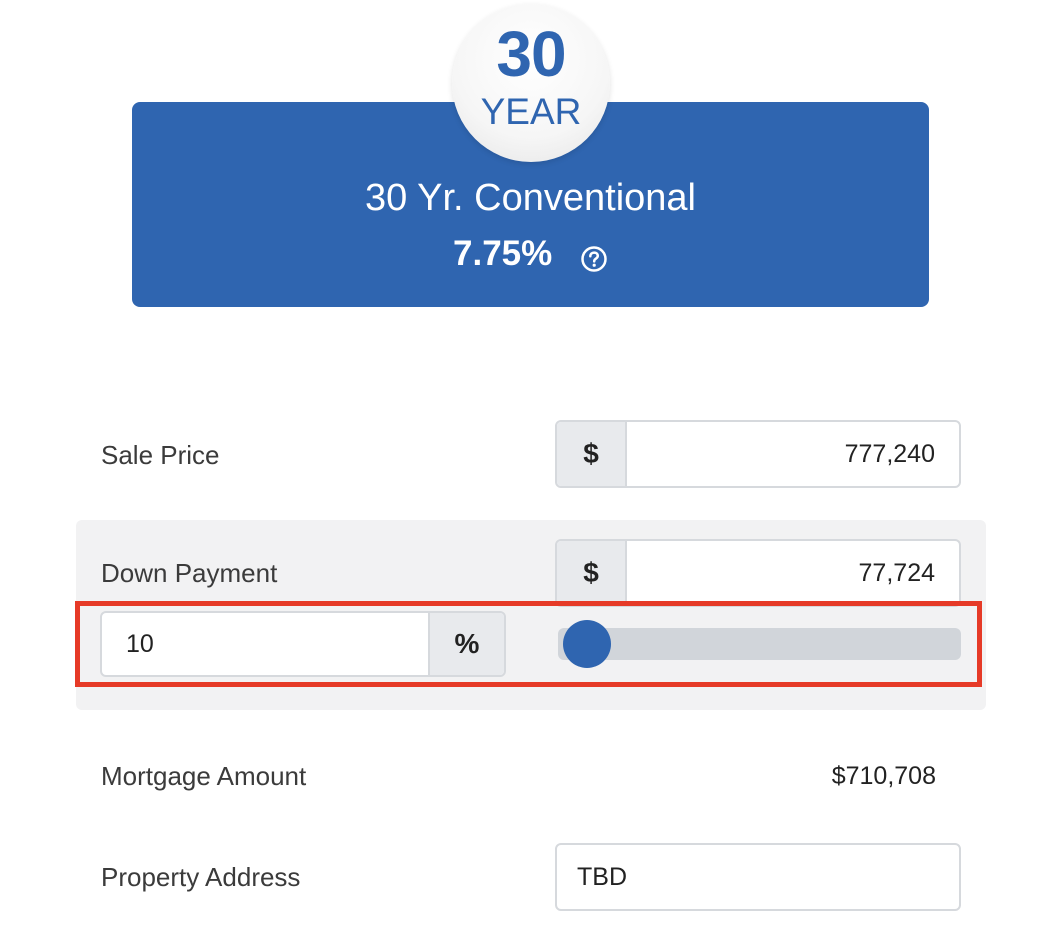 This screenshot has width=1053, height=933. I want to click on down-payment-percent-input, so click(266, 644).